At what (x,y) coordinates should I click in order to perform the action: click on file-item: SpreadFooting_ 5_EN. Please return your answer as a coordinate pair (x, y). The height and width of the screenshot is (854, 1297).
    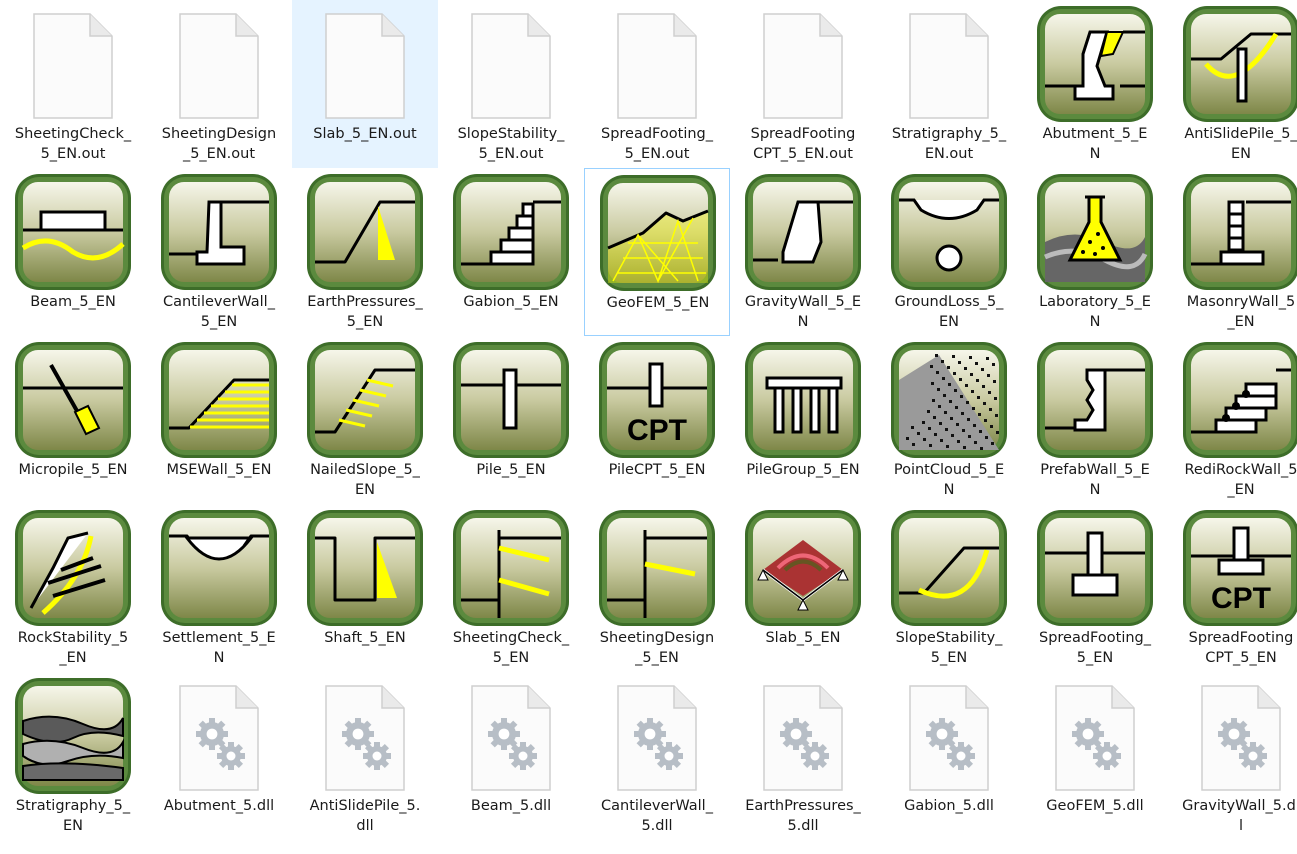
    Looking at the image, I should click on (1095, 588).